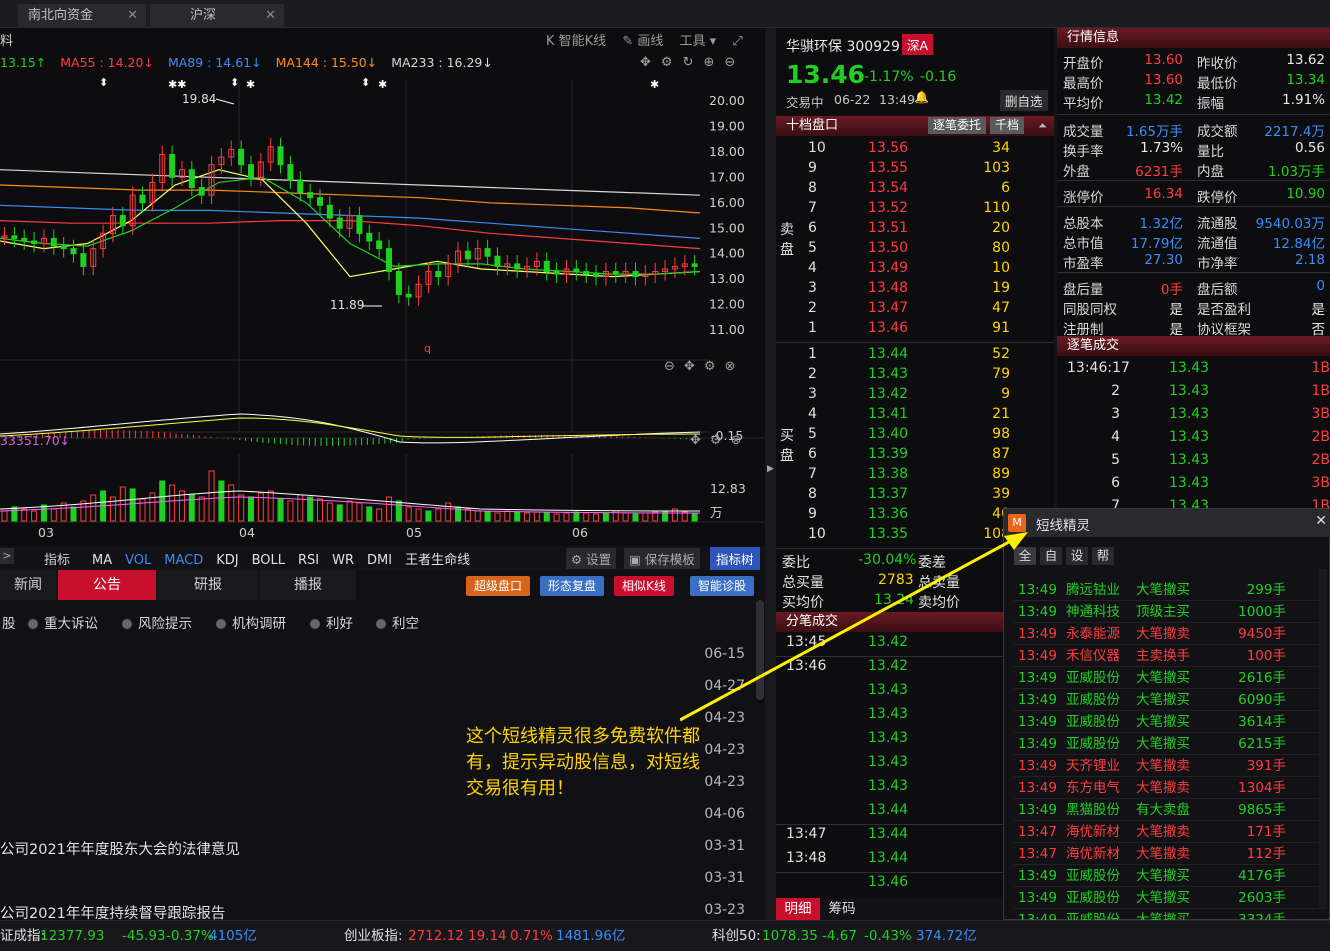 This screenshot has width=1330, height=951. I want to click on ask-level-row: 1 13.46 91, so click(915, 330).